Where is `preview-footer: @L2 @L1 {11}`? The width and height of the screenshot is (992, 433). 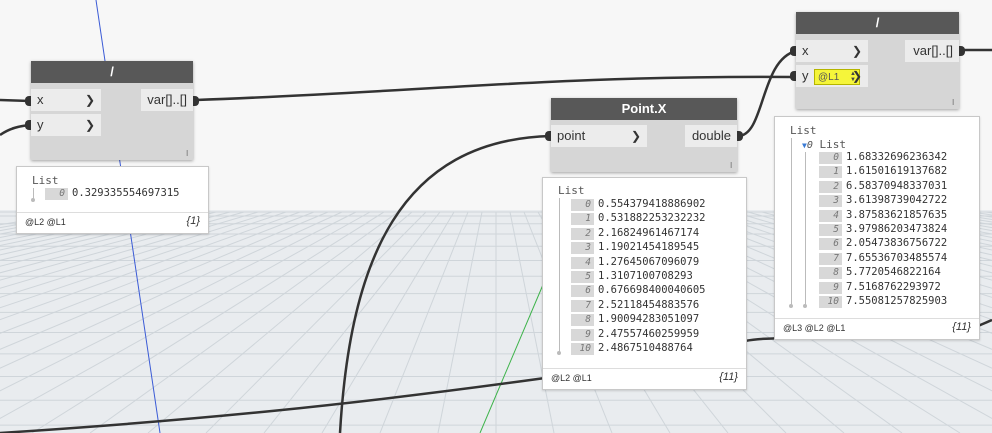
preview-footer: @L2 @L1 {11} is located at coordinates (644, 378).